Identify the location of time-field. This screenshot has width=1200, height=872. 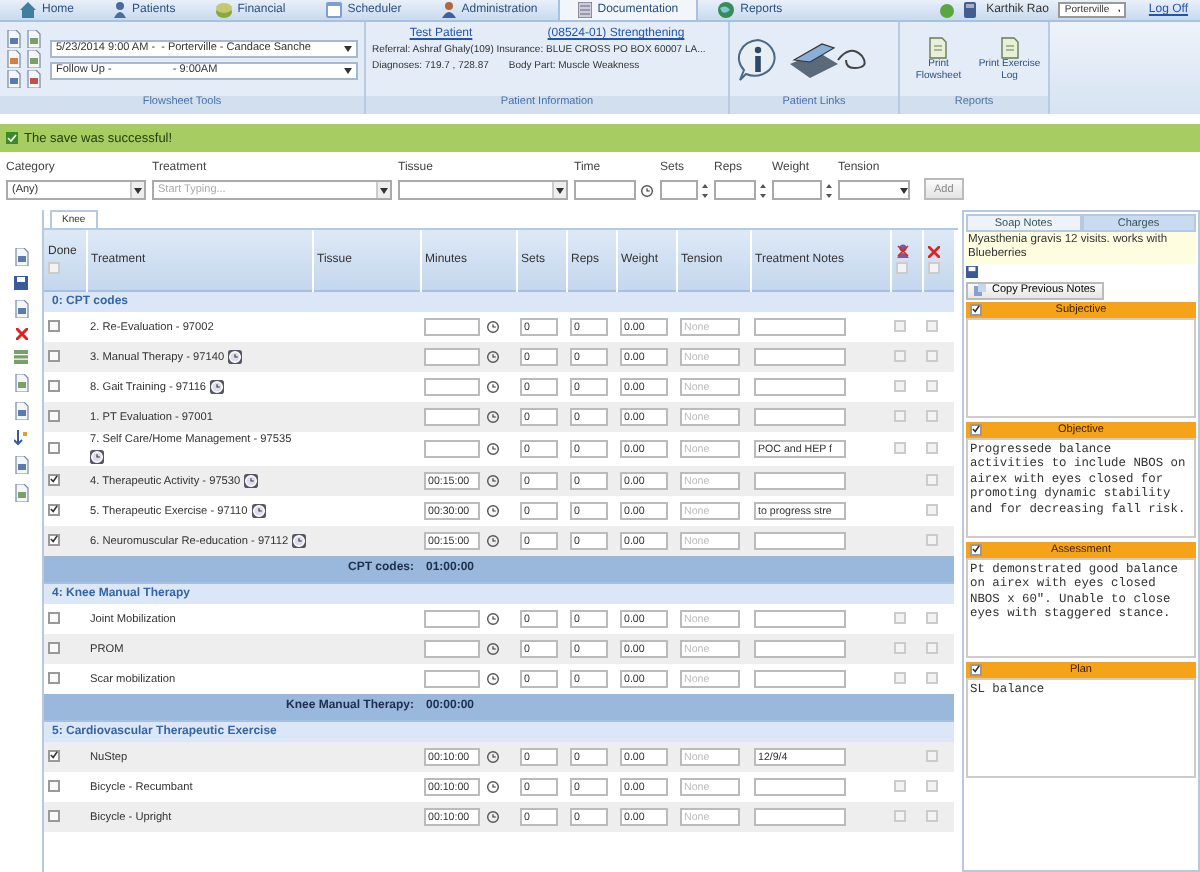
(605, 190).